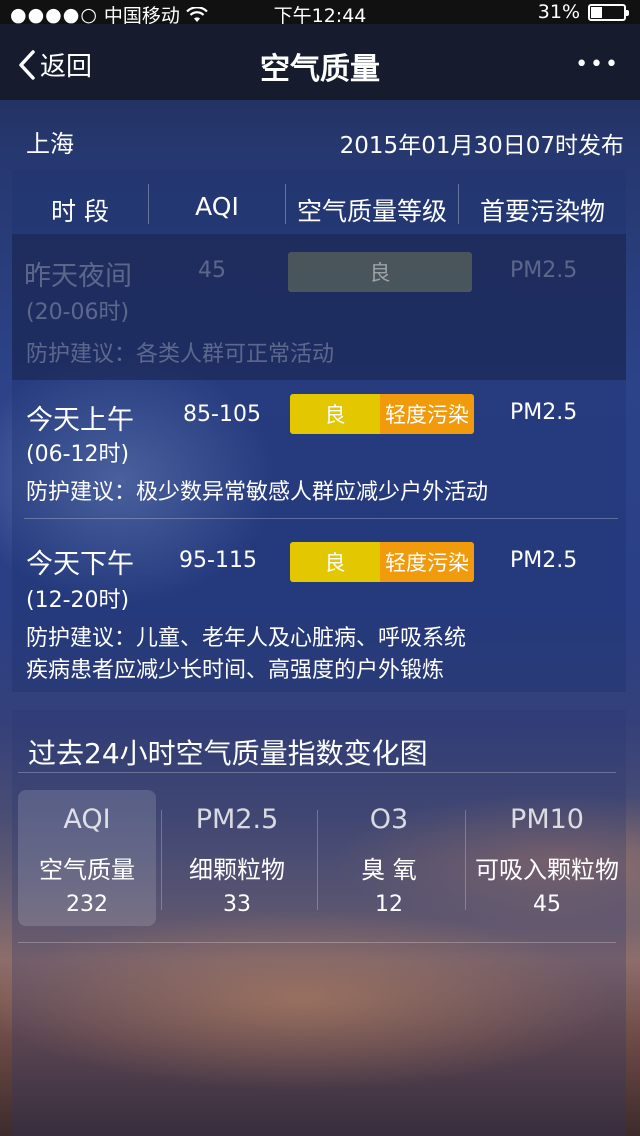  Describe the element at coordinates (237, 904) in the screenshot. I see `metric-value: 33` at that location.